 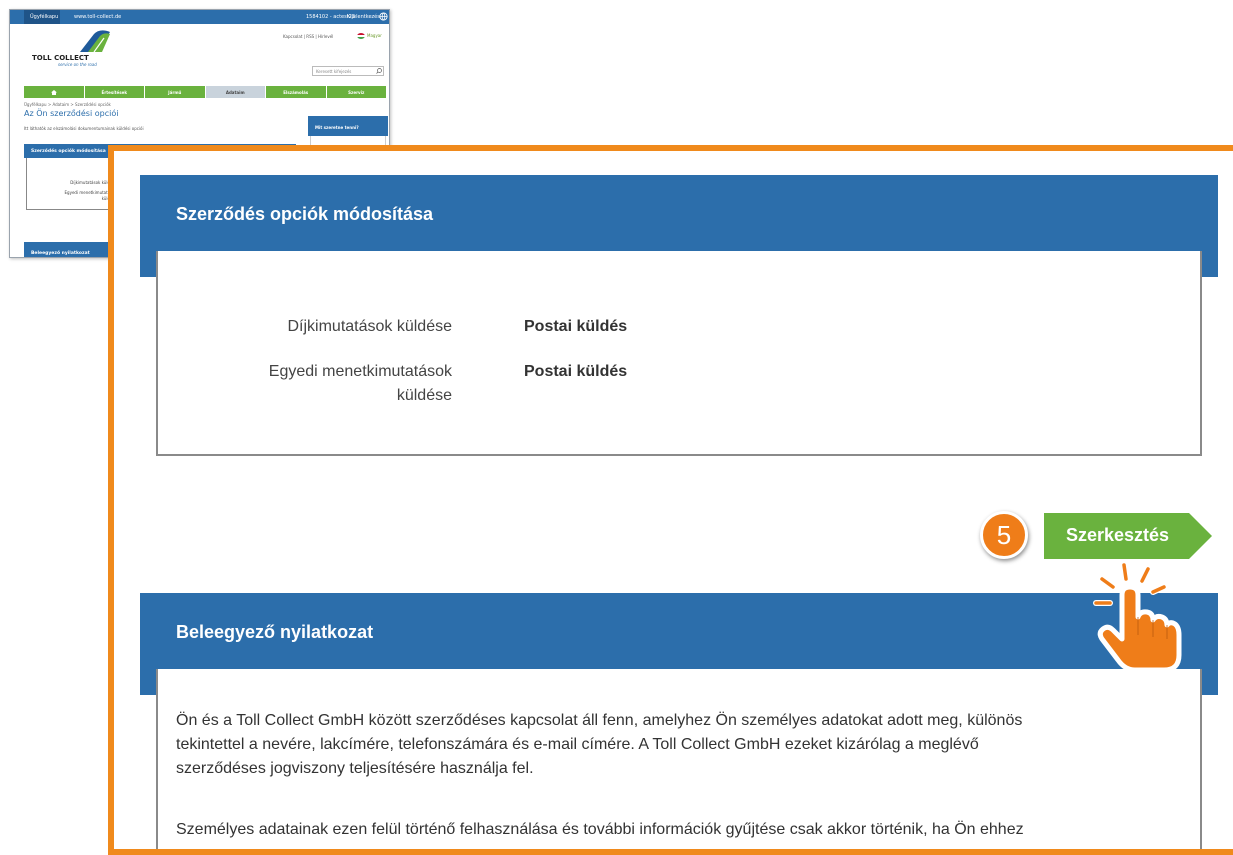 What do you see at coordinates (576, 371) in the screenshot?
I see `option-value-trip-statements: Postai küldés` at bounding box center [576, 371].